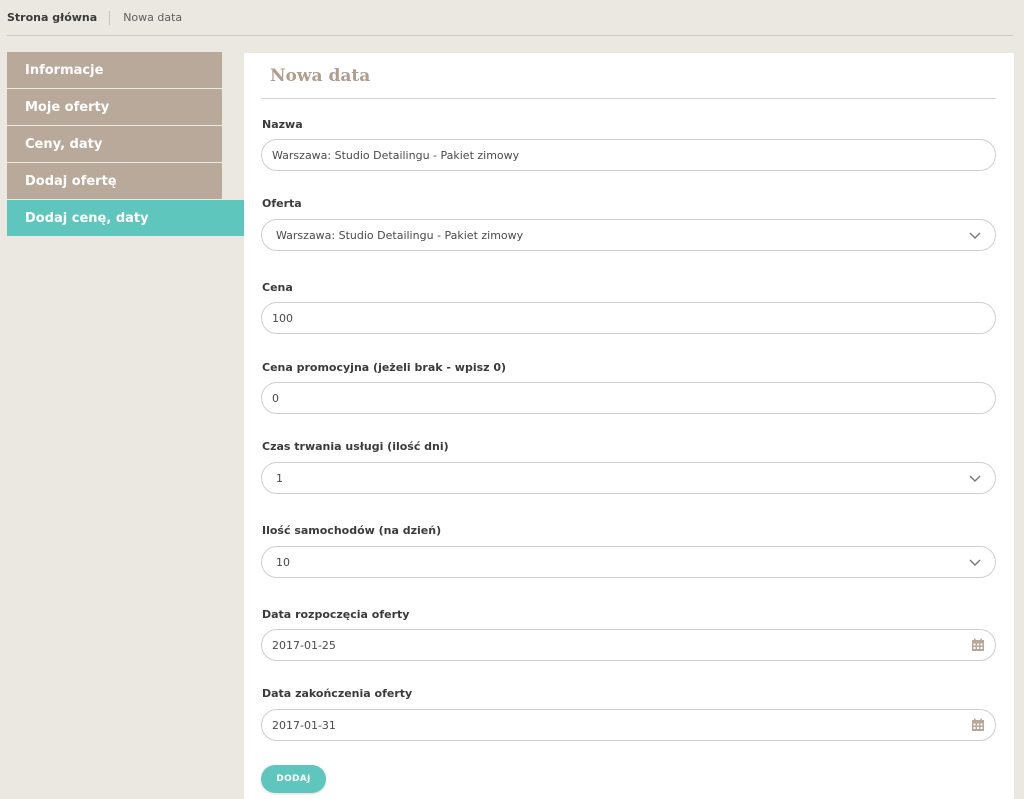  Describe the element at coordinates (114, 181) in the screenshot. I see `sidebar-item-dodaj-oferte: Dodaj ofertę` at that location.